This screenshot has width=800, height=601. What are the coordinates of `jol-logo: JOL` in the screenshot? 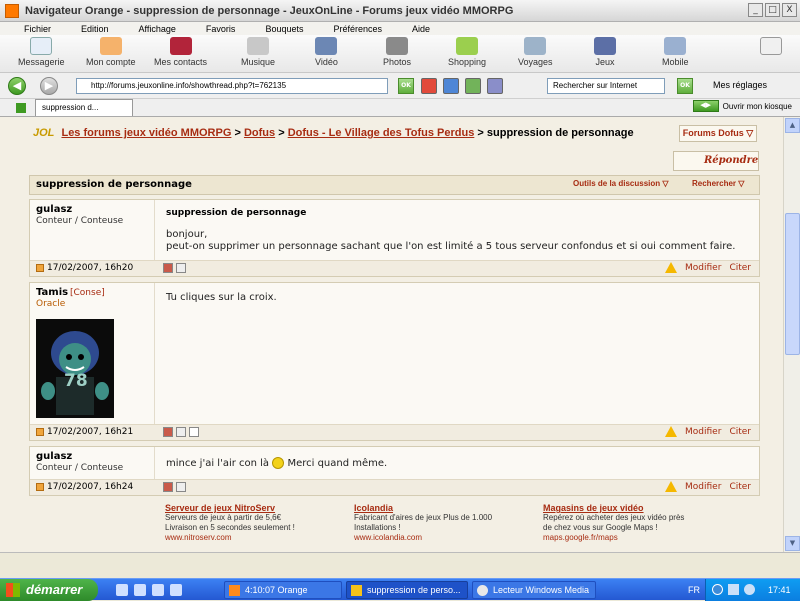 It's located at (44, 133).